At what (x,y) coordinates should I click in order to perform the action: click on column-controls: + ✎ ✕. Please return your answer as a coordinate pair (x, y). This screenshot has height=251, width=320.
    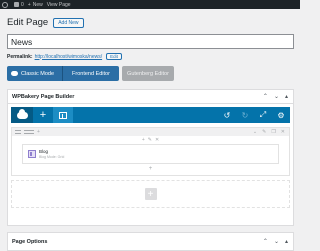
    Looking at the image, I should click on (150, 139).